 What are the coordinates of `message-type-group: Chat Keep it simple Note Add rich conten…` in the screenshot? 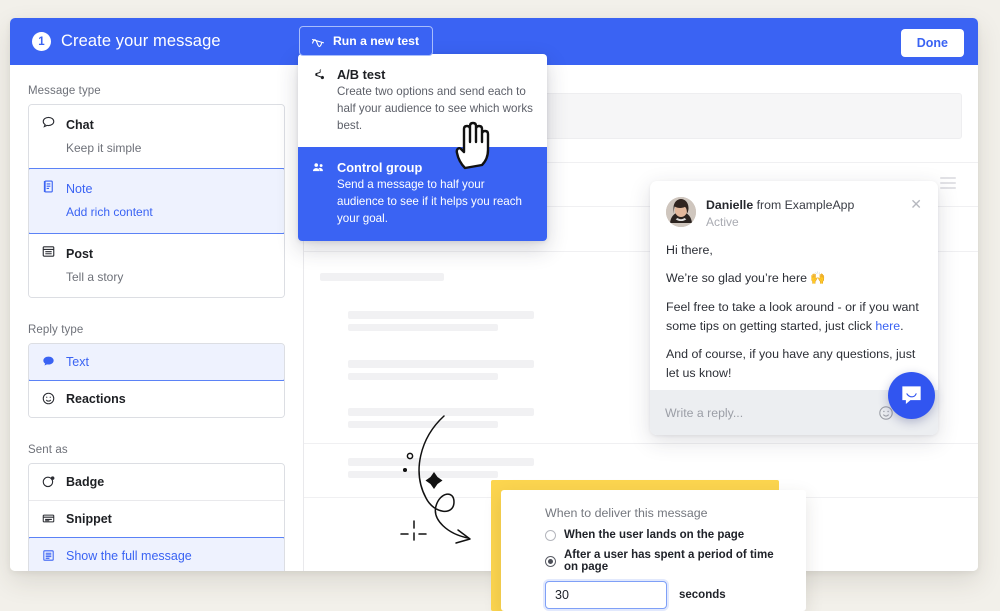 It's located at (156, 201).